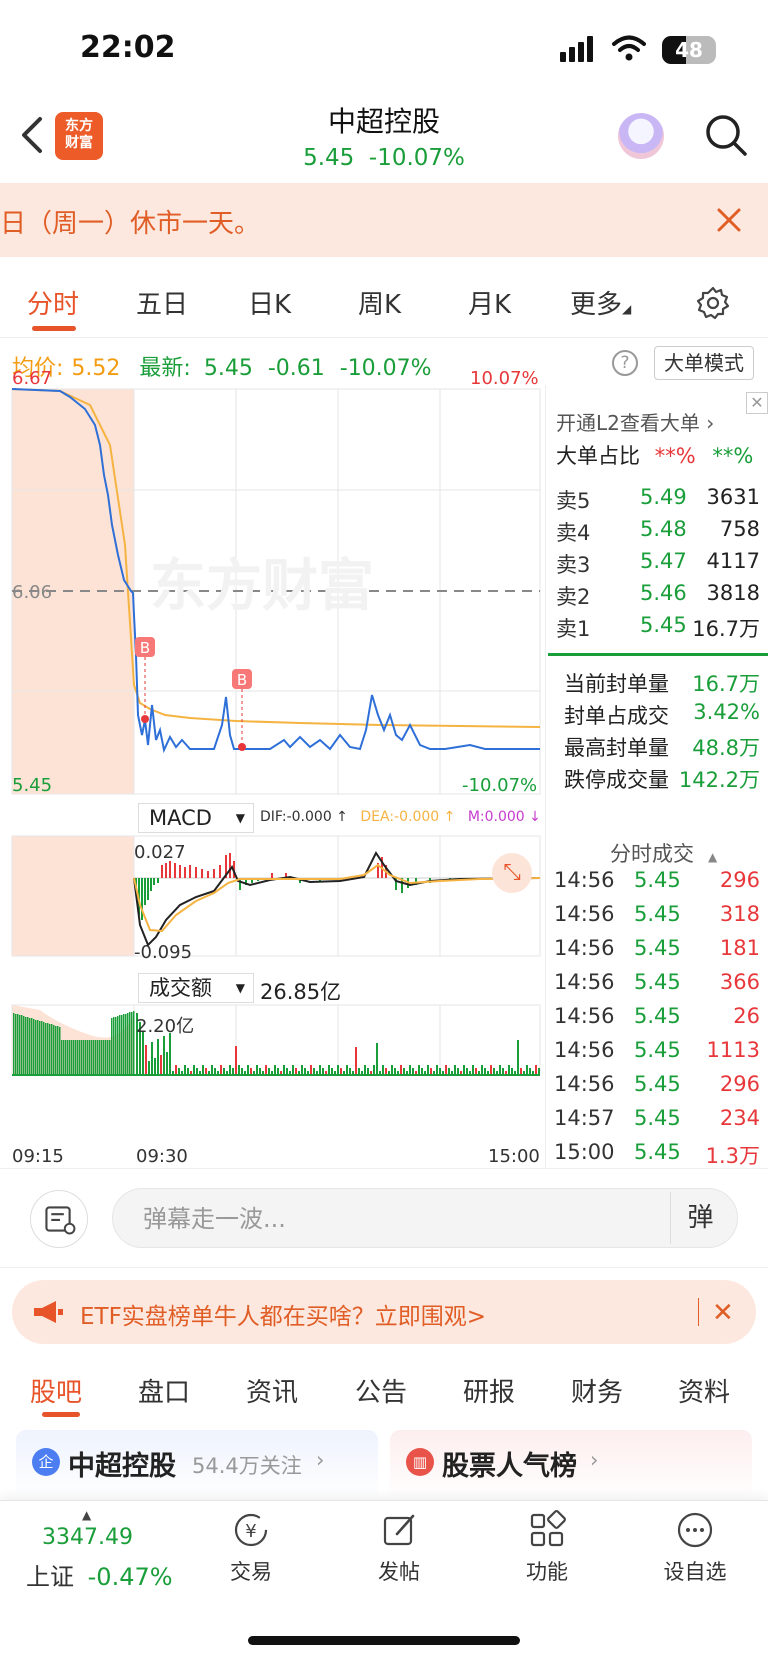 The height and width of the screenshot is (1663, 768). I want to click on level-price: 5.48, so click(663, 529).